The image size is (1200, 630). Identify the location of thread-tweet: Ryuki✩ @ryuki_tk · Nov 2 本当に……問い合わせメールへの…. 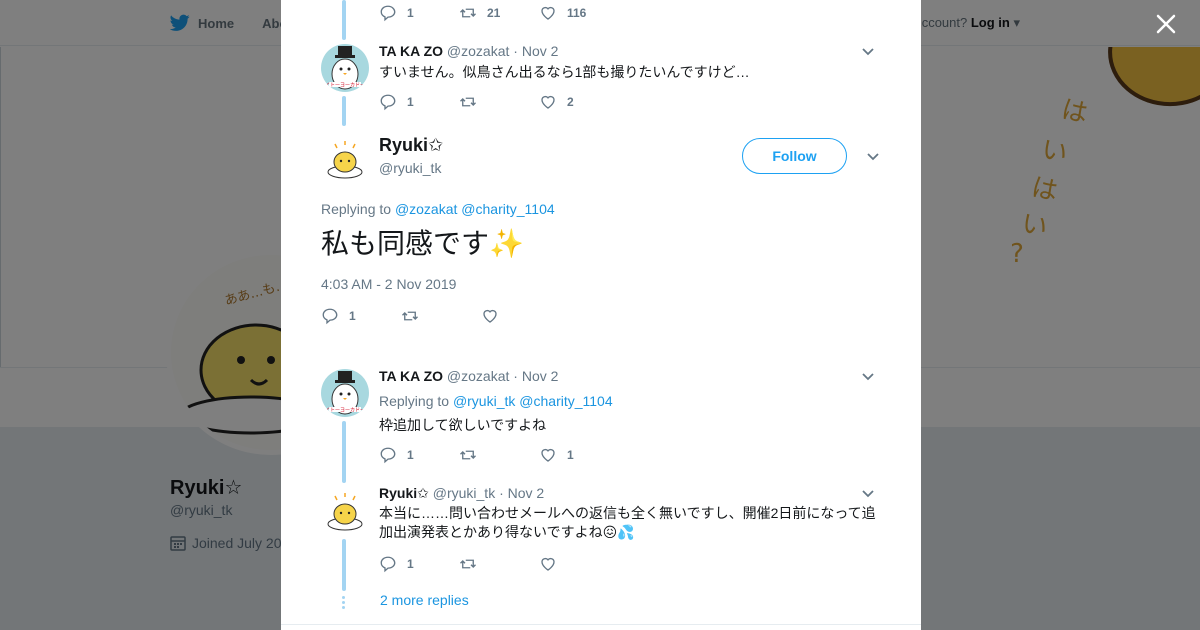
(601, 535).